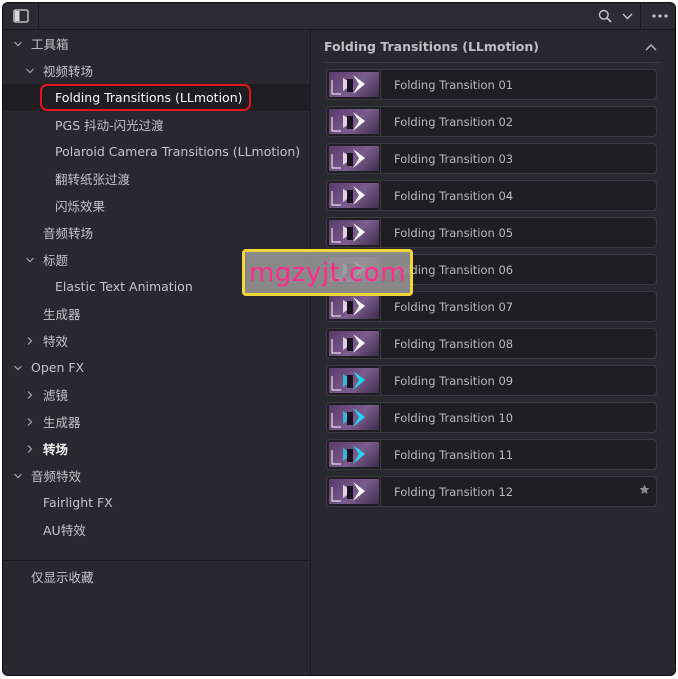 The width and height of the screenshot is (678, 679). I want to click on sidebar-item: 滤镜, so click(157, 394).